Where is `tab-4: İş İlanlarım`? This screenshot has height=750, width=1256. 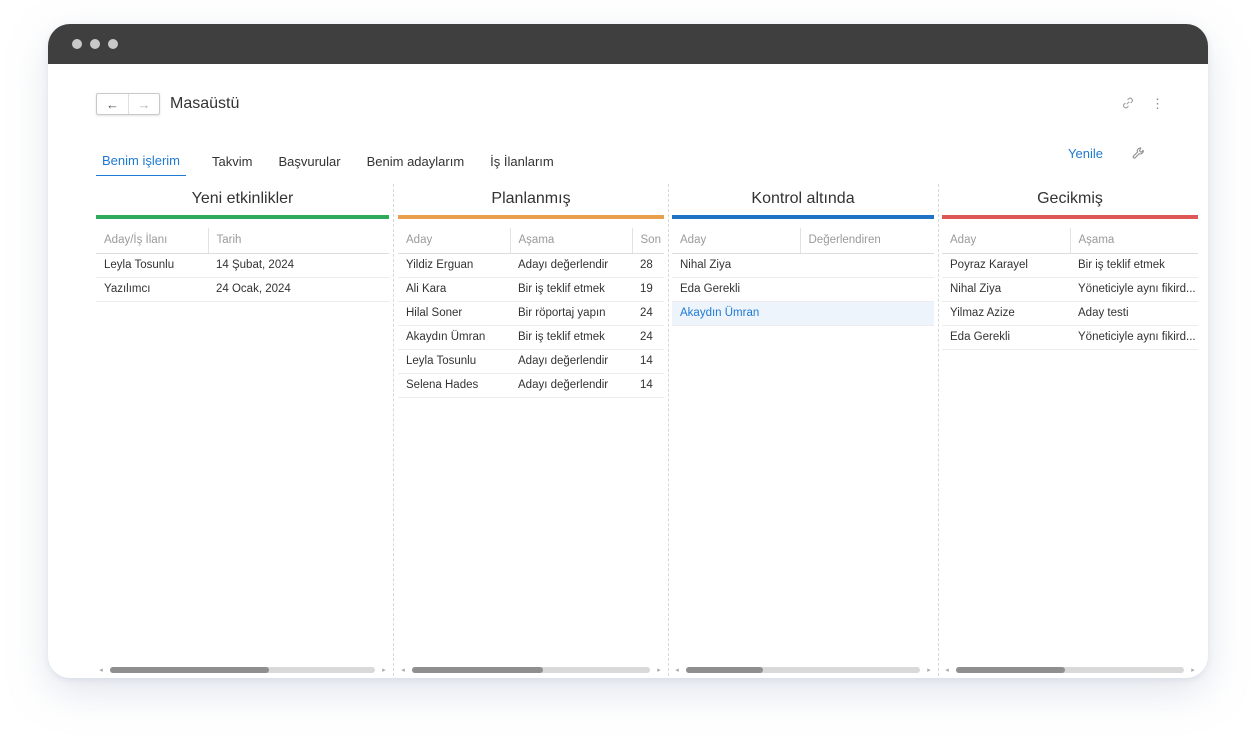
tab-4: İş İlanlarım is located at coordinates (522, 165).